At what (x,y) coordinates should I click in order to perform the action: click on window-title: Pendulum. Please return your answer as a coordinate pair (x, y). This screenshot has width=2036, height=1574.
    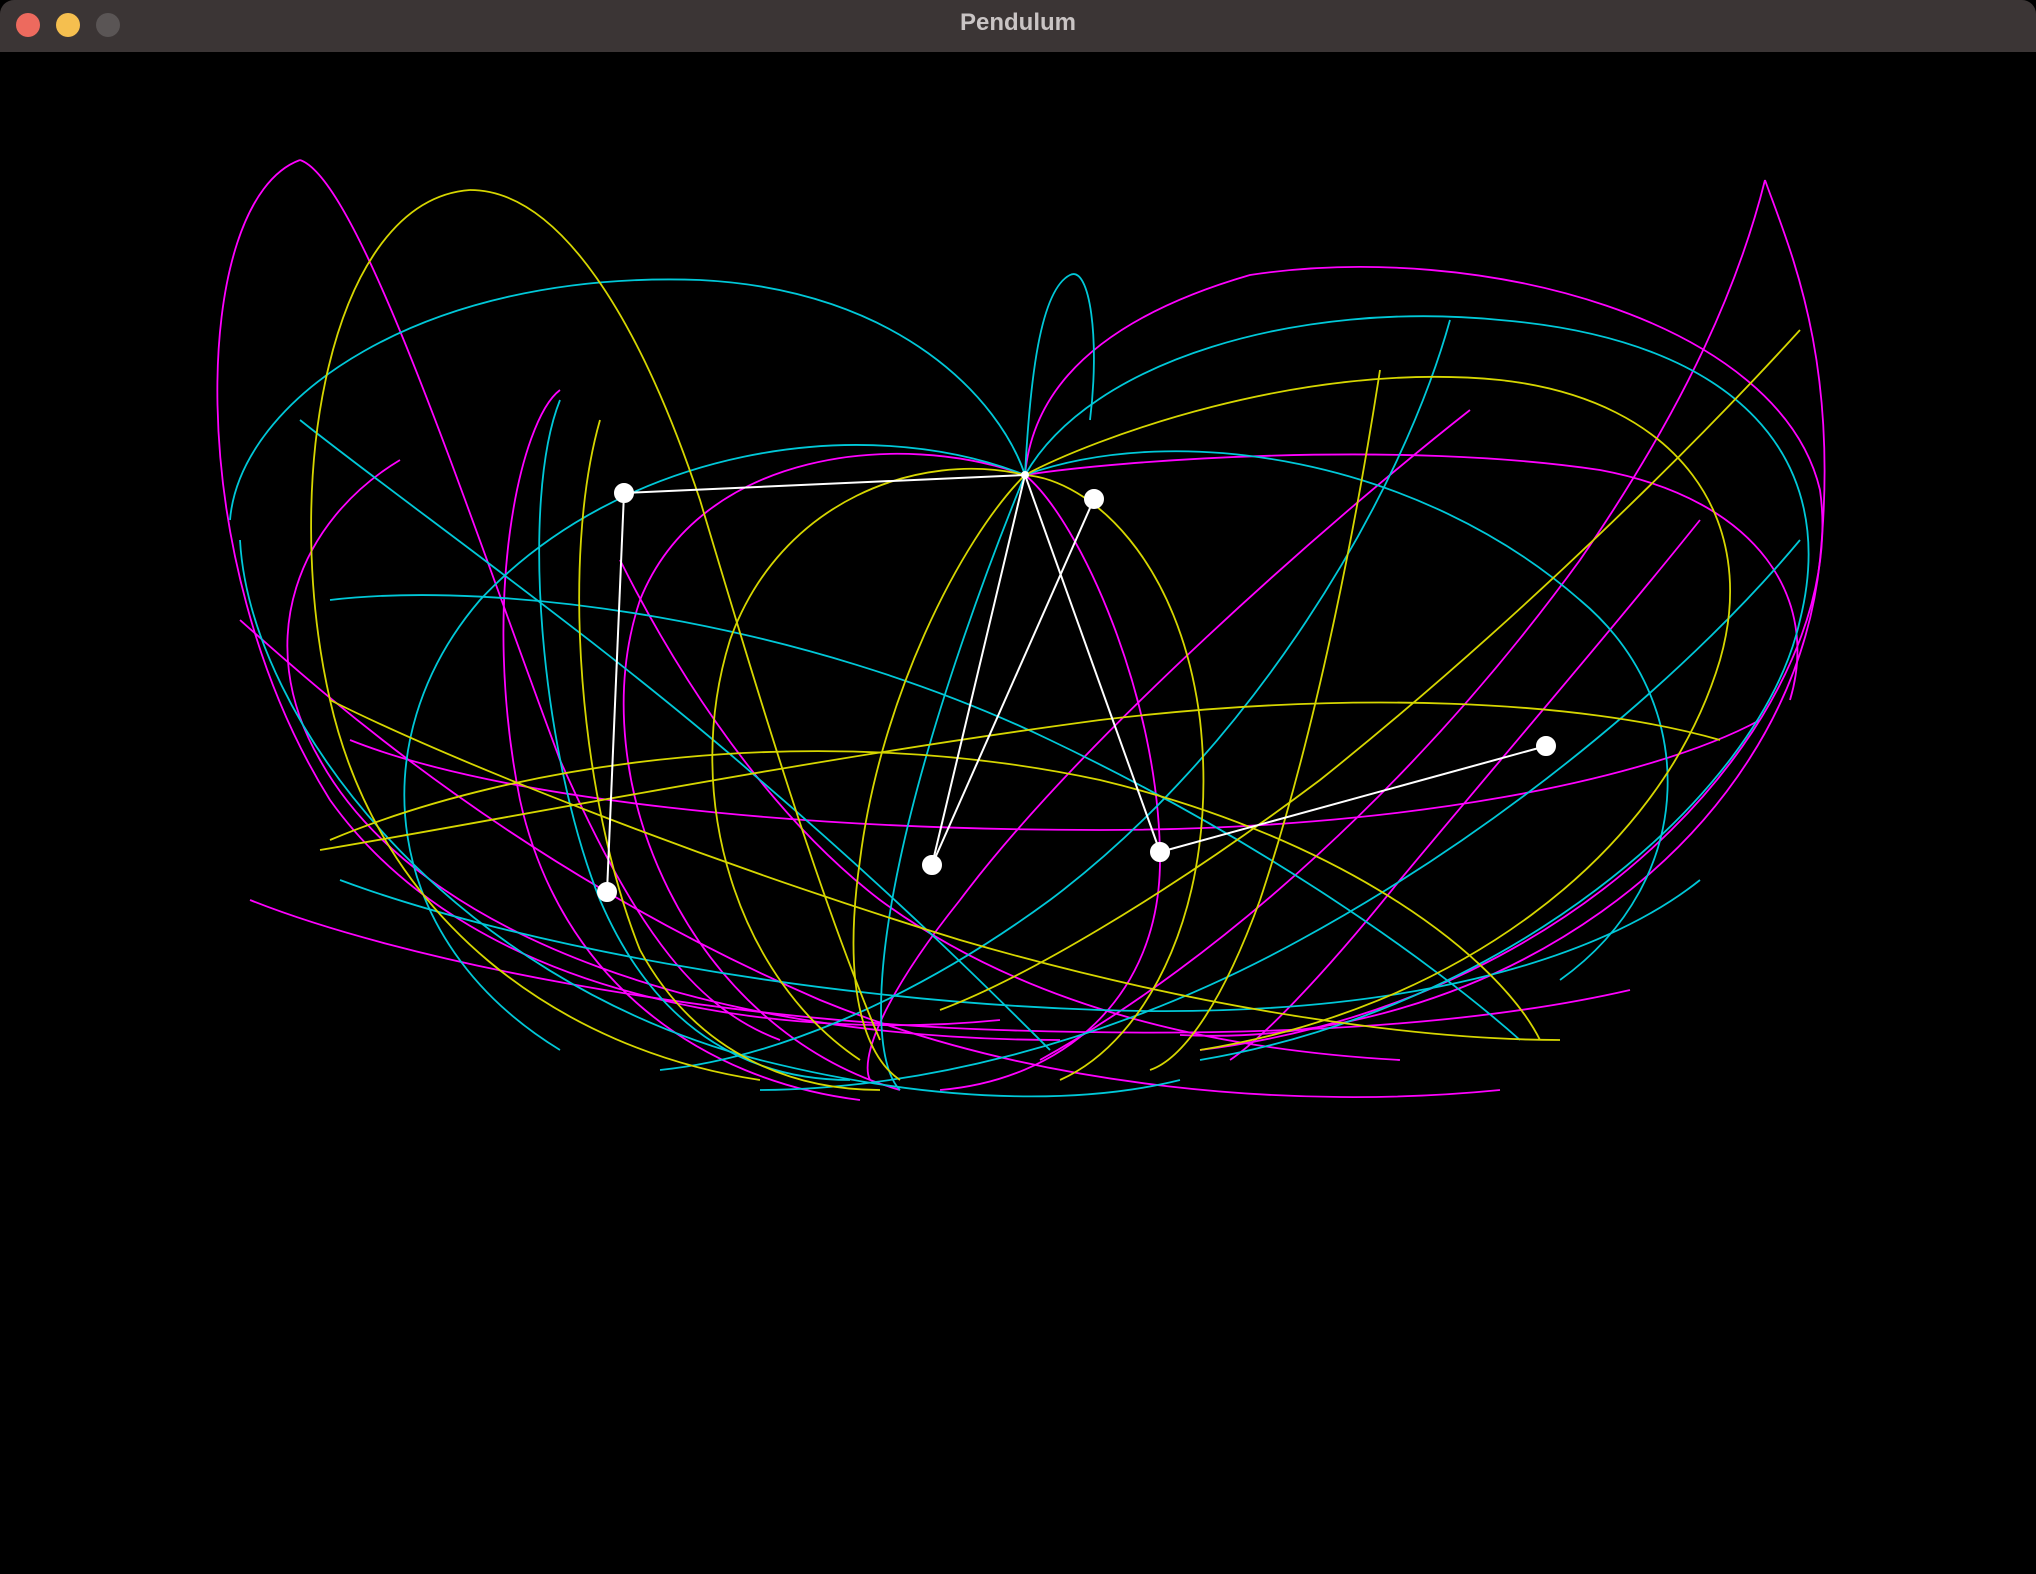
    Looking at the image, I should click on (1017, 22).